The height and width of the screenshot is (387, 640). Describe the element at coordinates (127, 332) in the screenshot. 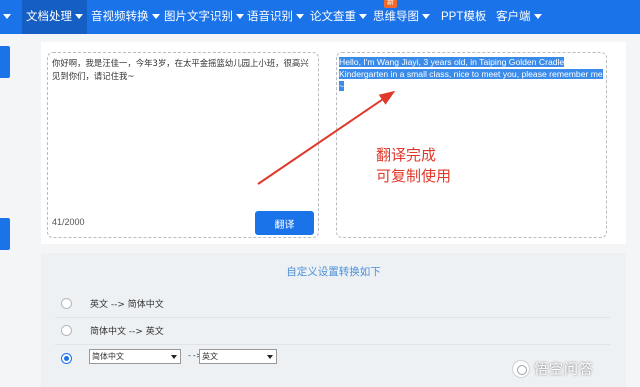

I see `option-label: 简体中文 --> 英文` at that location.